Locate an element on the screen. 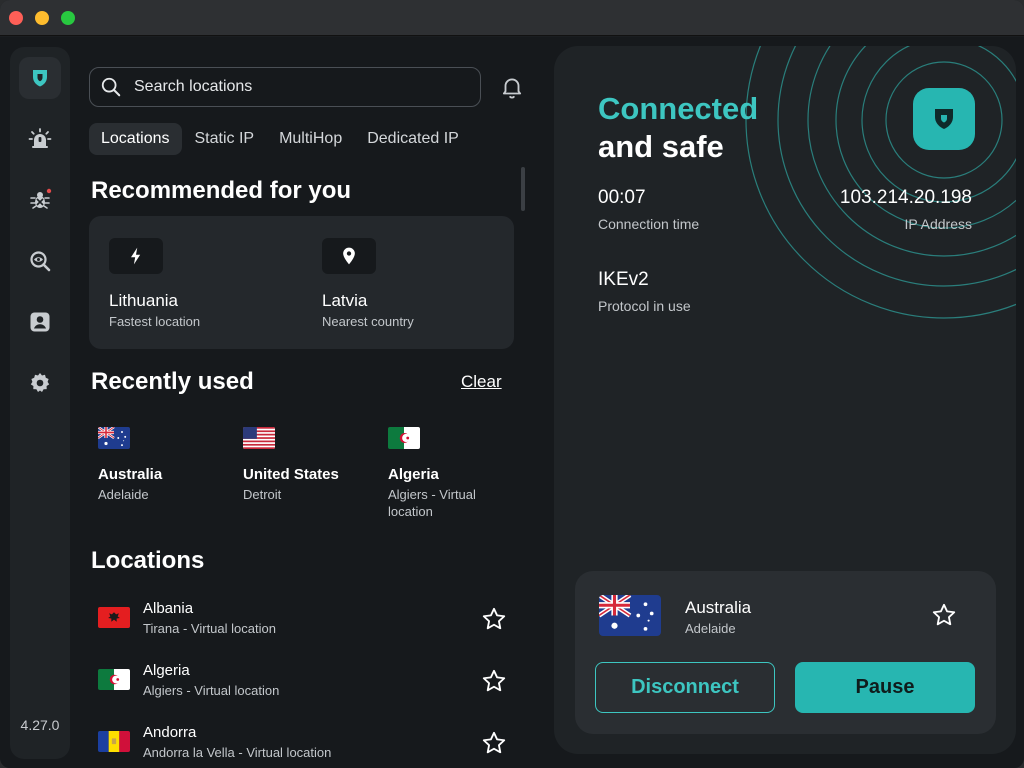  flag-united-states-icon is located at coordinates (259, 438).